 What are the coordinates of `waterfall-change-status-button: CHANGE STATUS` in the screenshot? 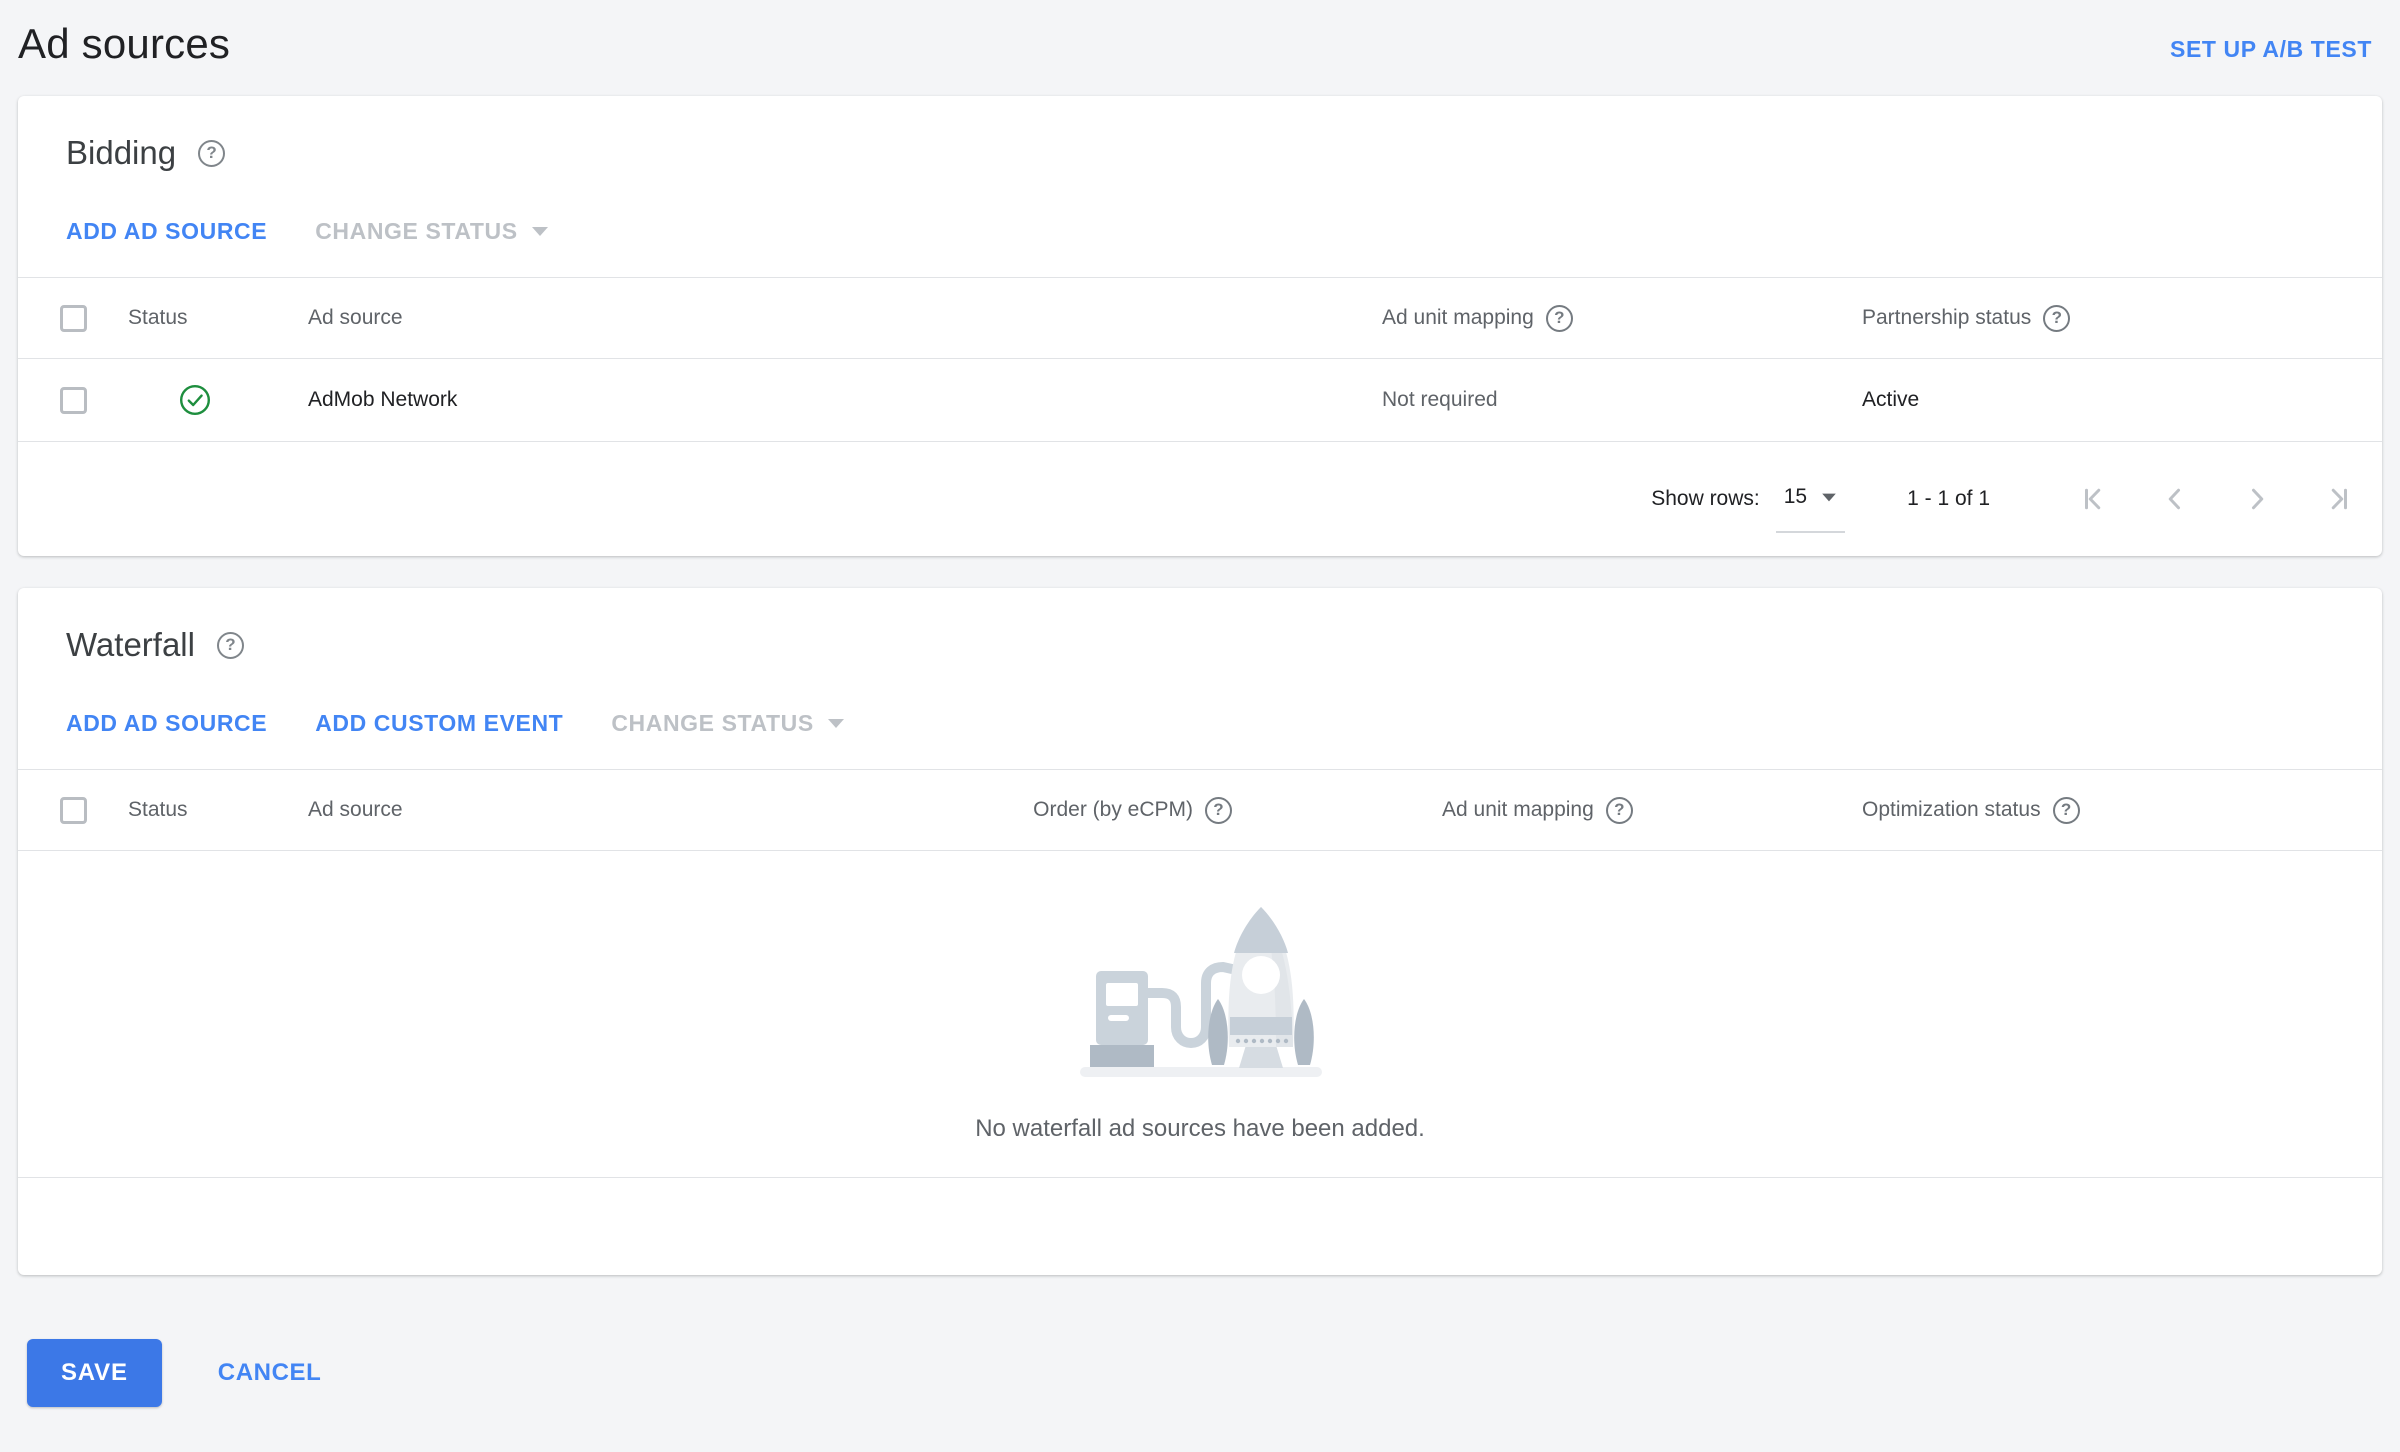 It's located at (727, 723).